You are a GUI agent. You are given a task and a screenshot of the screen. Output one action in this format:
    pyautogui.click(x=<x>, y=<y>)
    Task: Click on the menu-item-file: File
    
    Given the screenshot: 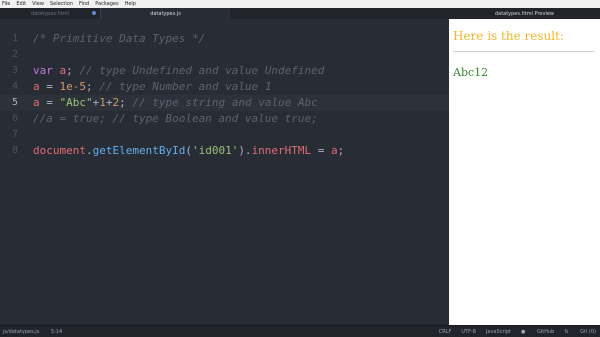 What is the action you would take?
    pyautogui.click(x=6, y=4)
    